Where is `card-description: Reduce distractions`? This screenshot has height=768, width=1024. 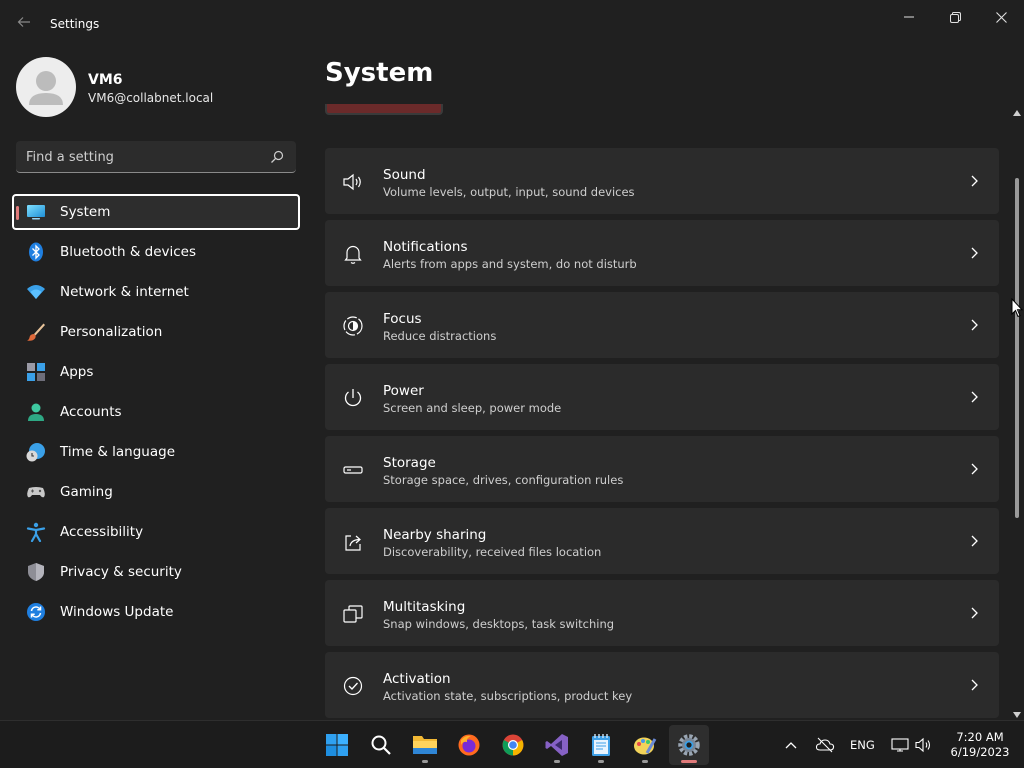
card-description: Reduce distractions is located at coordinates (440, 336).